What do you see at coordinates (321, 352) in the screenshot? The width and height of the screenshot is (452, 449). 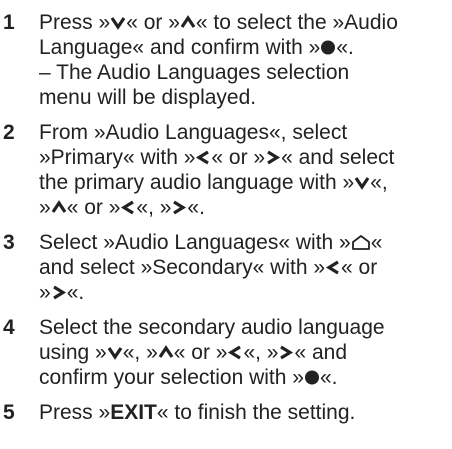 I see `text-segment: « and` at bounding box center [321, 352].